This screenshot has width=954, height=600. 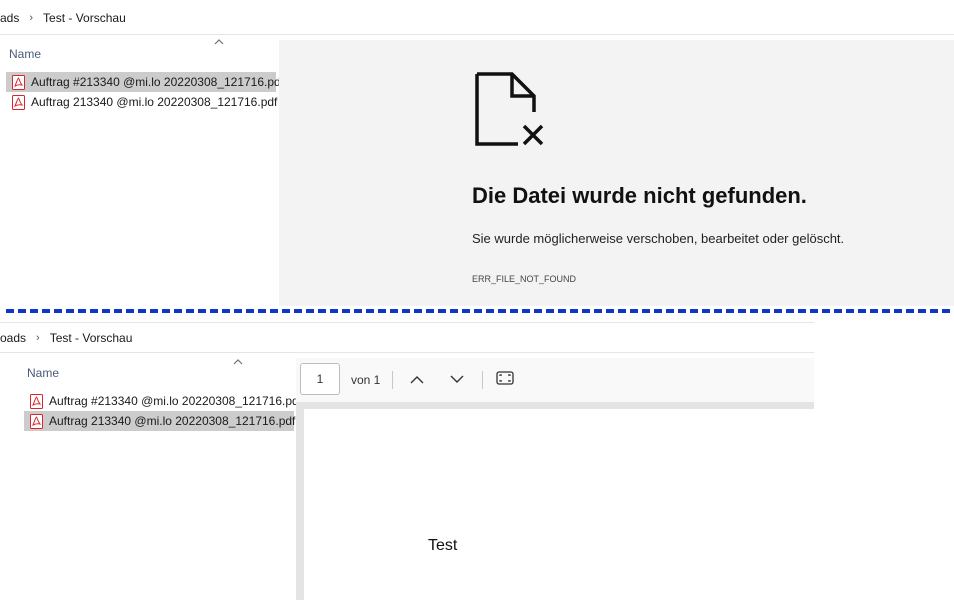 What do you see at coordinates (639, 195) in the screenshot?
I see `error-title: Die Datei wurde nicht gefunden.` at bounding box center [639, 195].